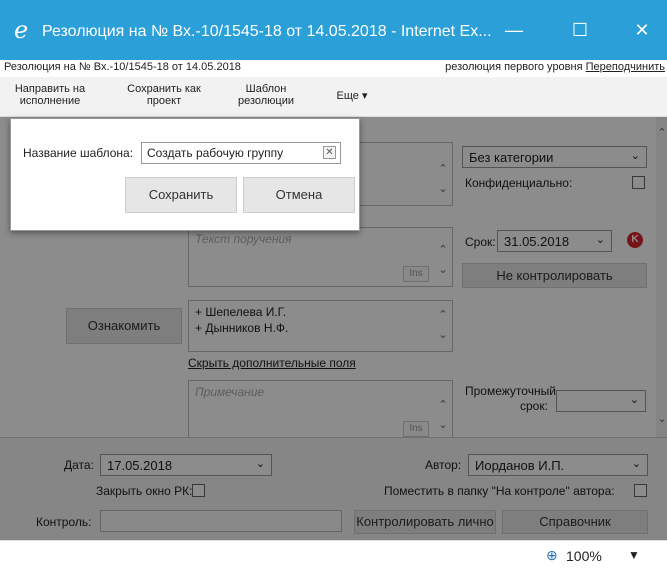  I want to click on resolution-template-button: Шаблон резолюции, so click(266, 95).